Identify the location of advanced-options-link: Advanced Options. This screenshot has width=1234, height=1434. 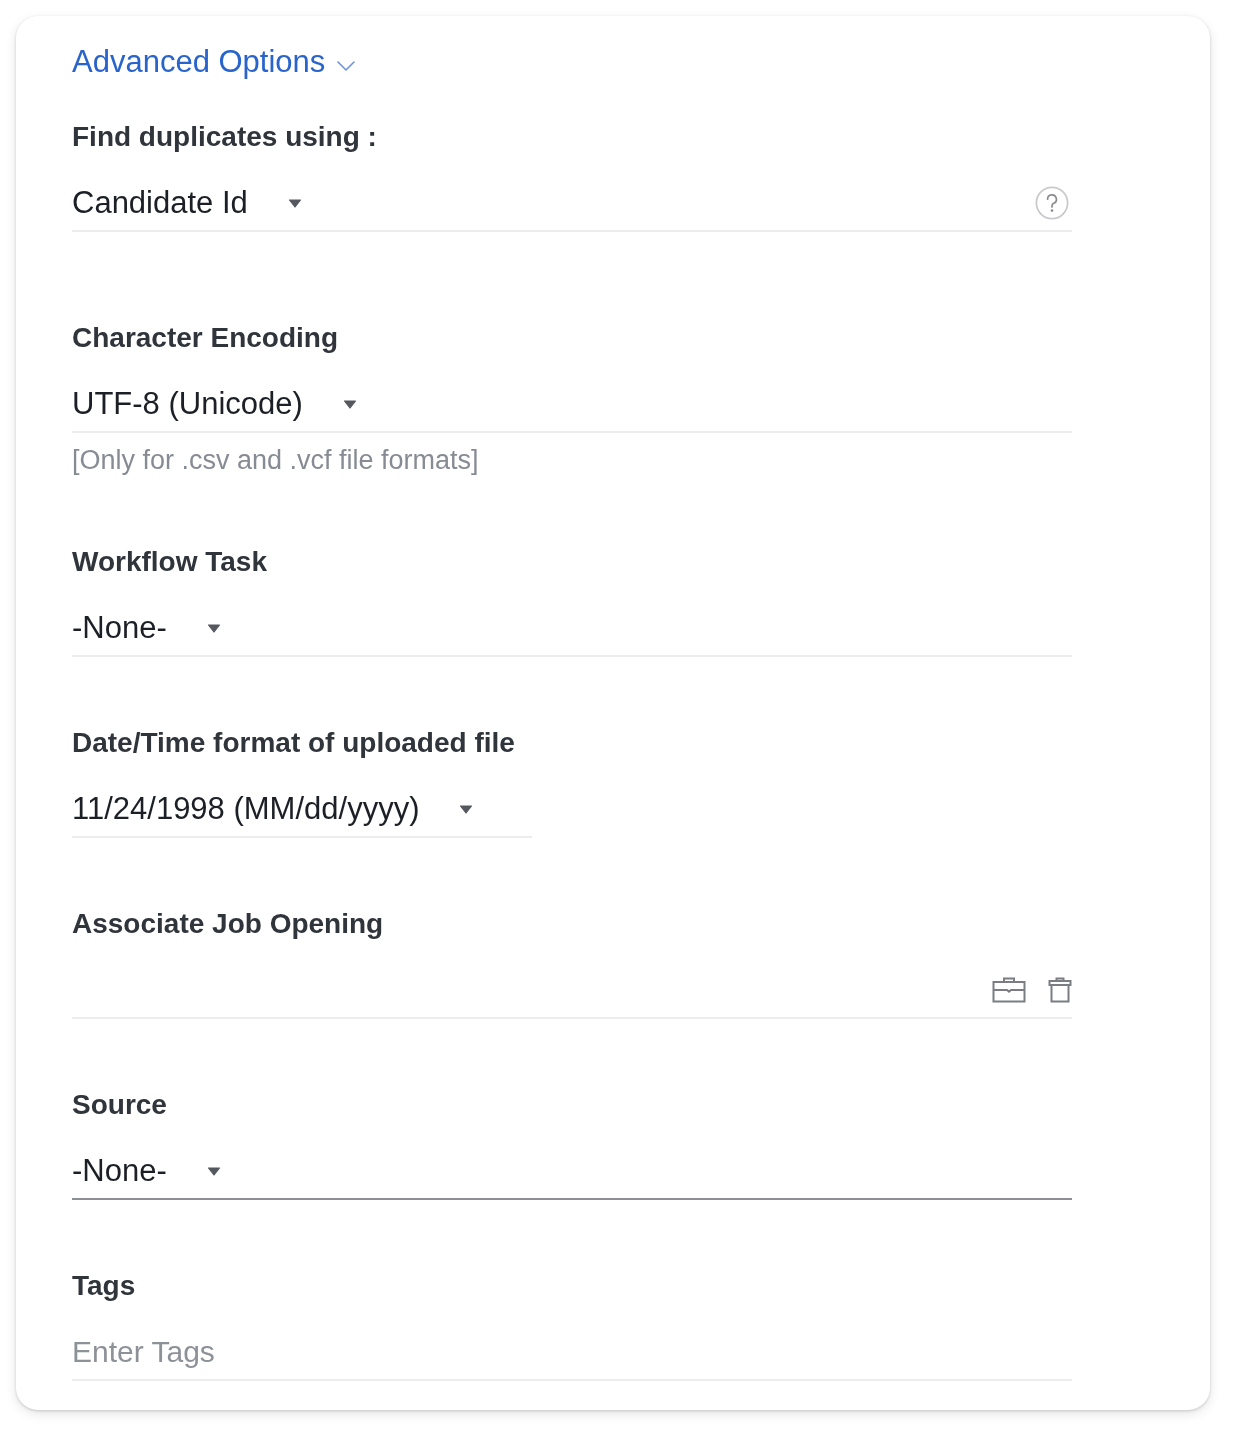
(214, 62).